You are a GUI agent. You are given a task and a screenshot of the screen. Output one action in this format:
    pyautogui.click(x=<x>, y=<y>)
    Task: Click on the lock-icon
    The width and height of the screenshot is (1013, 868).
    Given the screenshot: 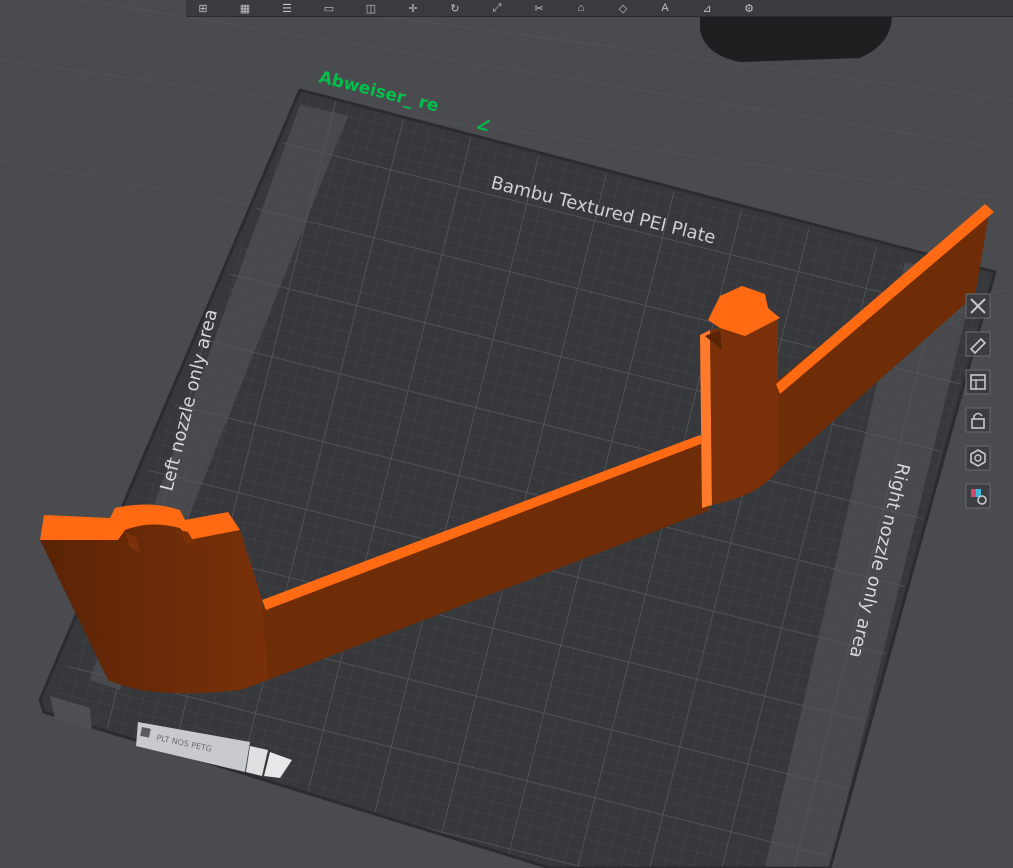 What is the action you would take?
    pyautogui.click(x=978, y=420)
    